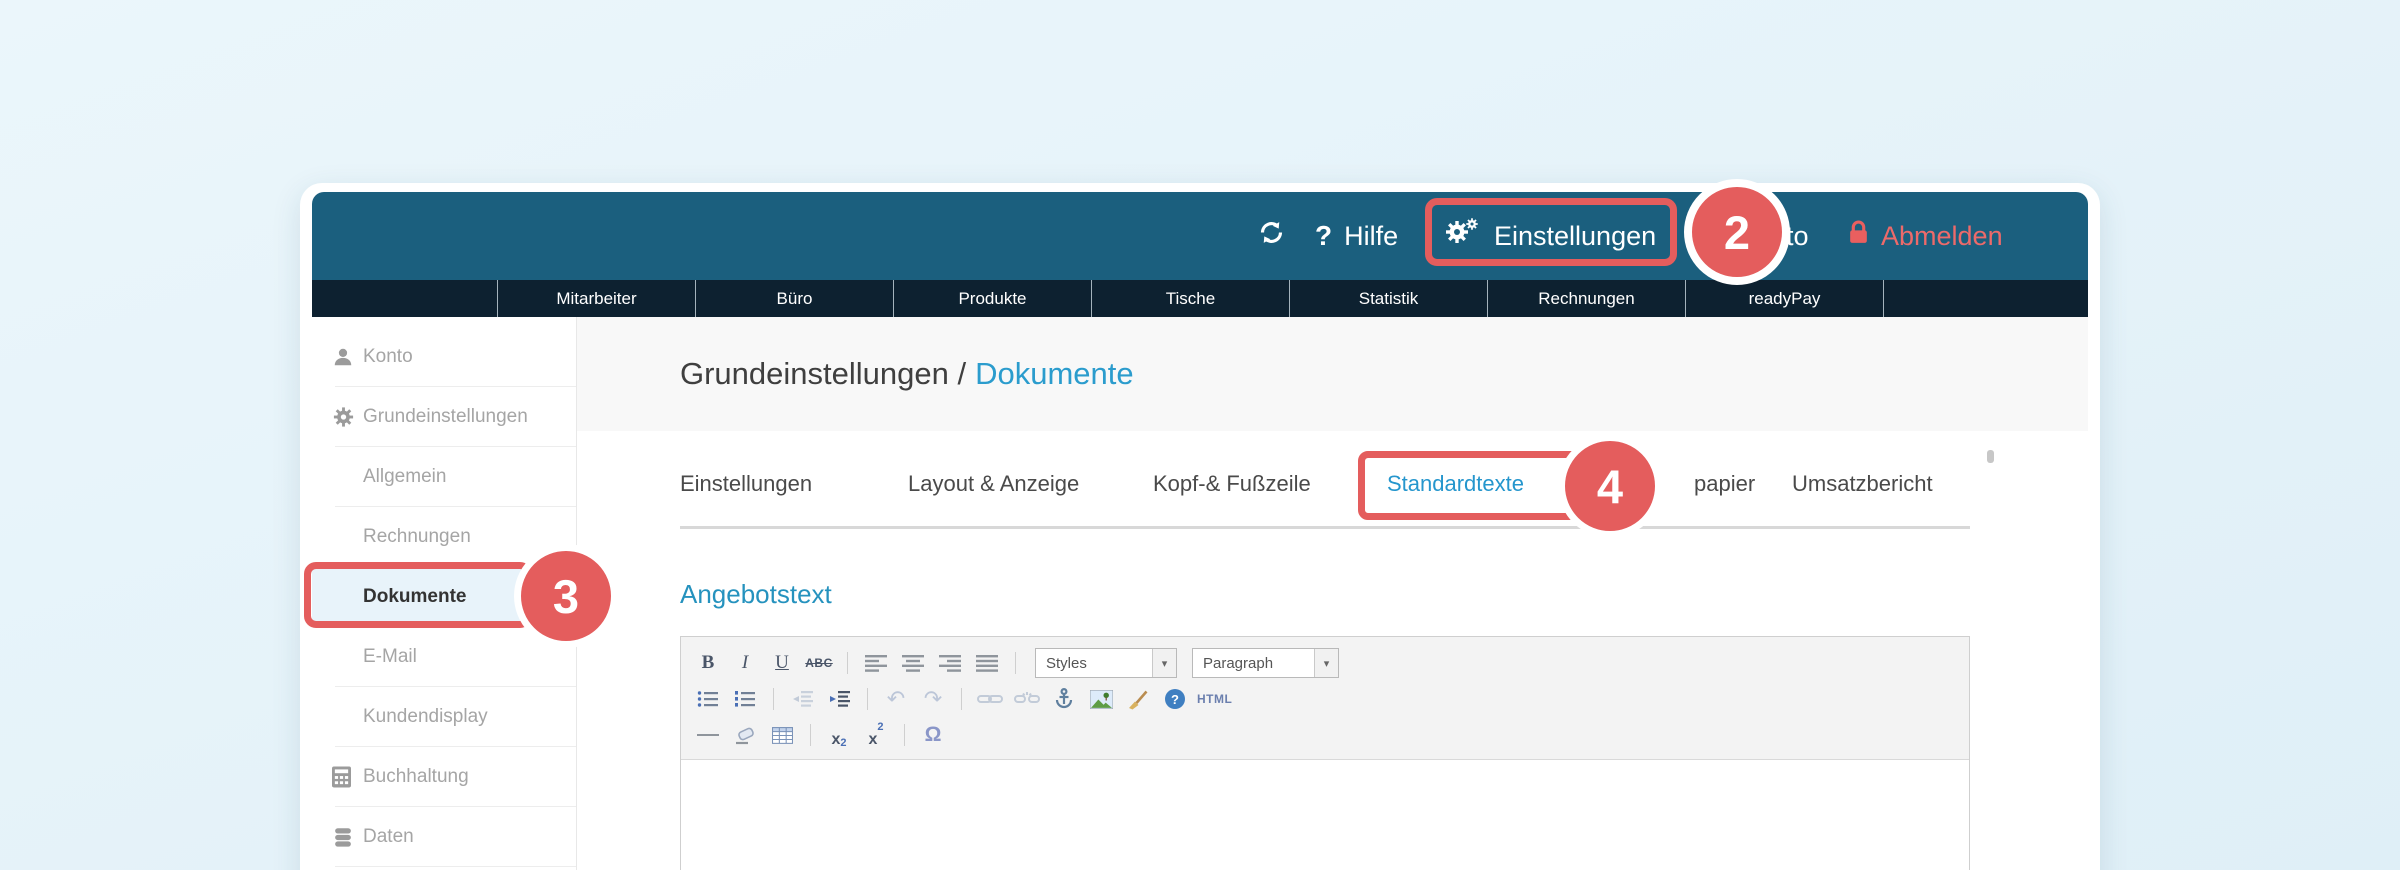 Image resolution: width=2400 pixels, height=870 pixels. What do you see at coordinates (745, 735) in the screenshot?
I see `remove-format-button` at bounding box center [745, 735].